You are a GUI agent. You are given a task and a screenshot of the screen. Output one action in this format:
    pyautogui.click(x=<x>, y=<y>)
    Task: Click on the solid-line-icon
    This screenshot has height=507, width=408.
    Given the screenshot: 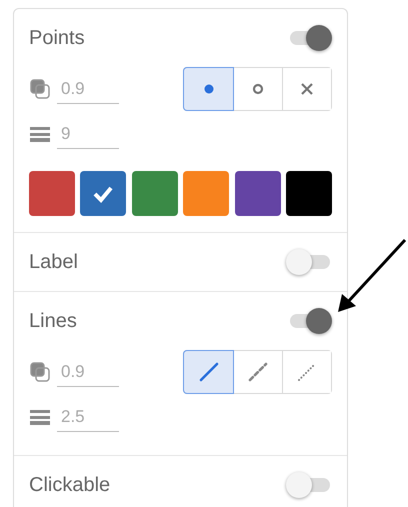 What is the action you would take?
    pyautogui.click(x=208, y=372)
    